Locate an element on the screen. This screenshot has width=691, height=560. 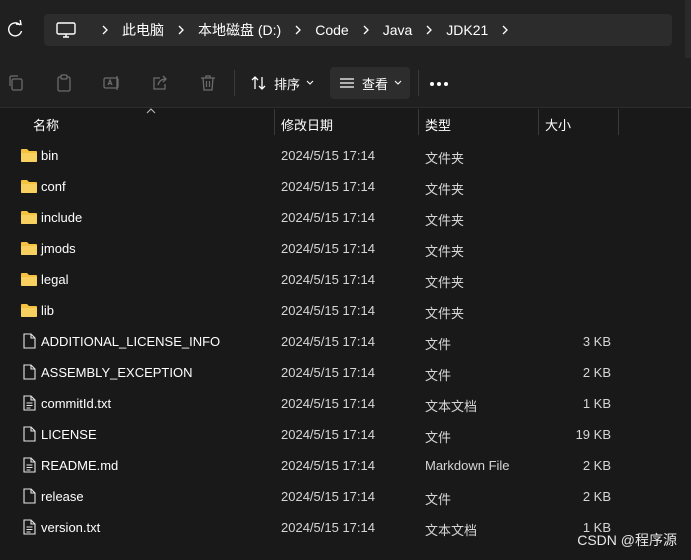
file-size: 3 KB is located at coordinates (596, 341).